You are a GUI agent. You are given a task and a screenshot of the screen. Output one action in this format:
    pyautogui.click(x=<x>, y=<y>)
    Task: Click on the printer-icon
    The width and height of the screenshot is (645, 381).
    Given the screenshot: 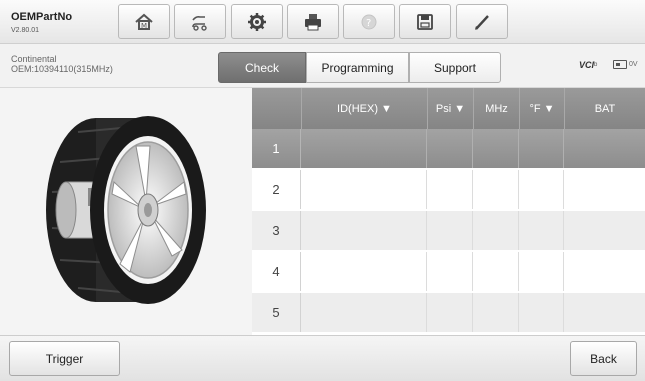 What is the action you would take?
    pyautogui.click(x=313, y=21)
    